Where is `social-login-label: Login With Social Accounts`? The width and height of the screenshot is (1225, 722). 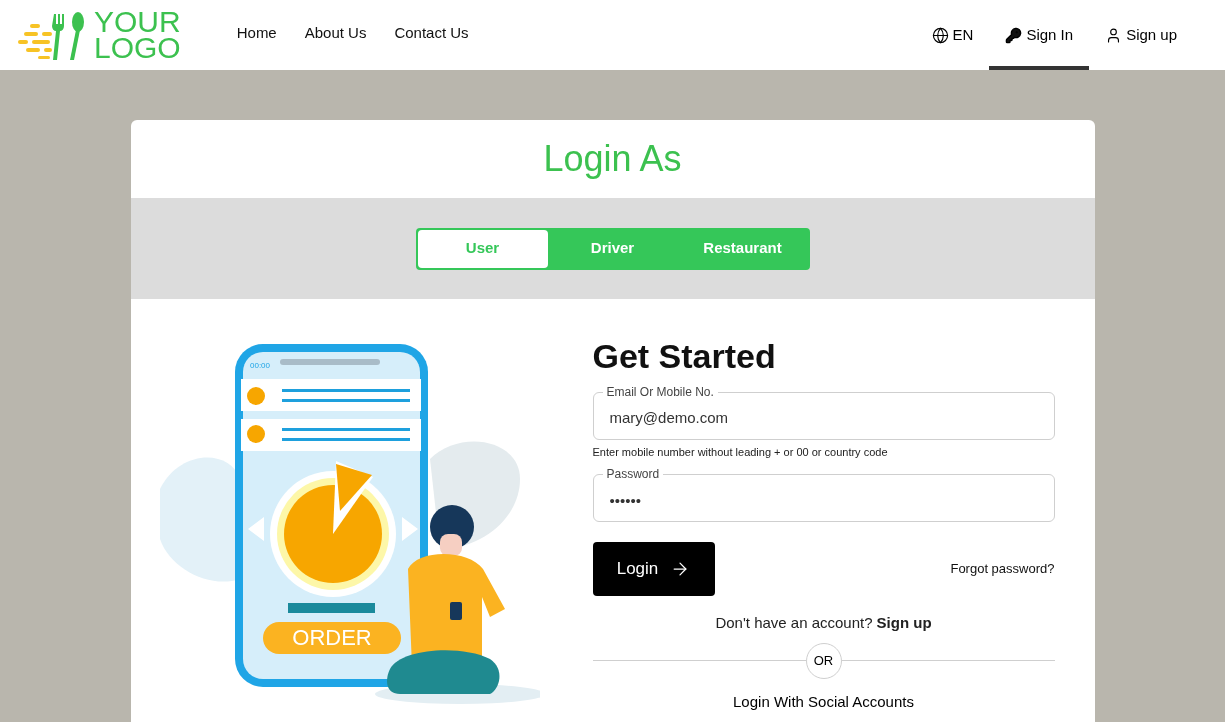
social-login-label: Login With Social Accounts is located at coordinates (823, 701).